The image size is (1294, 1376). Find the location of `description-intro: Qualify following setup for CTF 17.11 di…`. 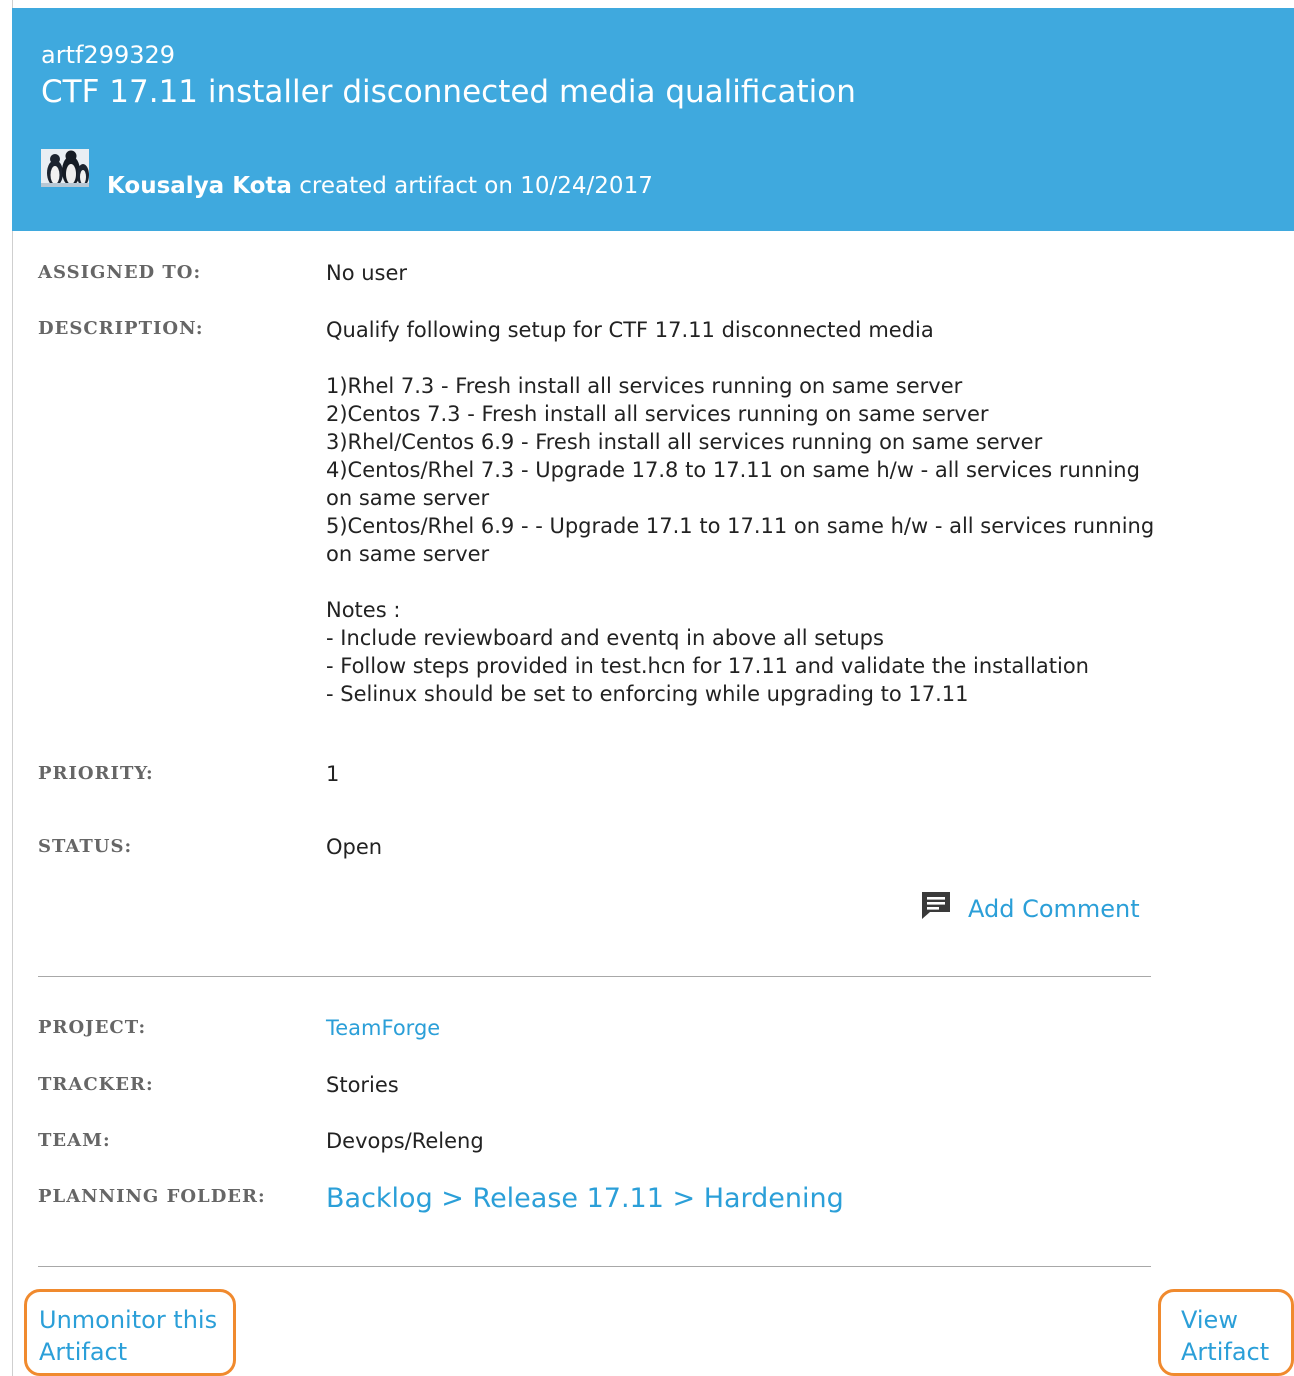

description-intro: Qualify following setup for CTF 17.11 di… is located at coordinates (630, 330).